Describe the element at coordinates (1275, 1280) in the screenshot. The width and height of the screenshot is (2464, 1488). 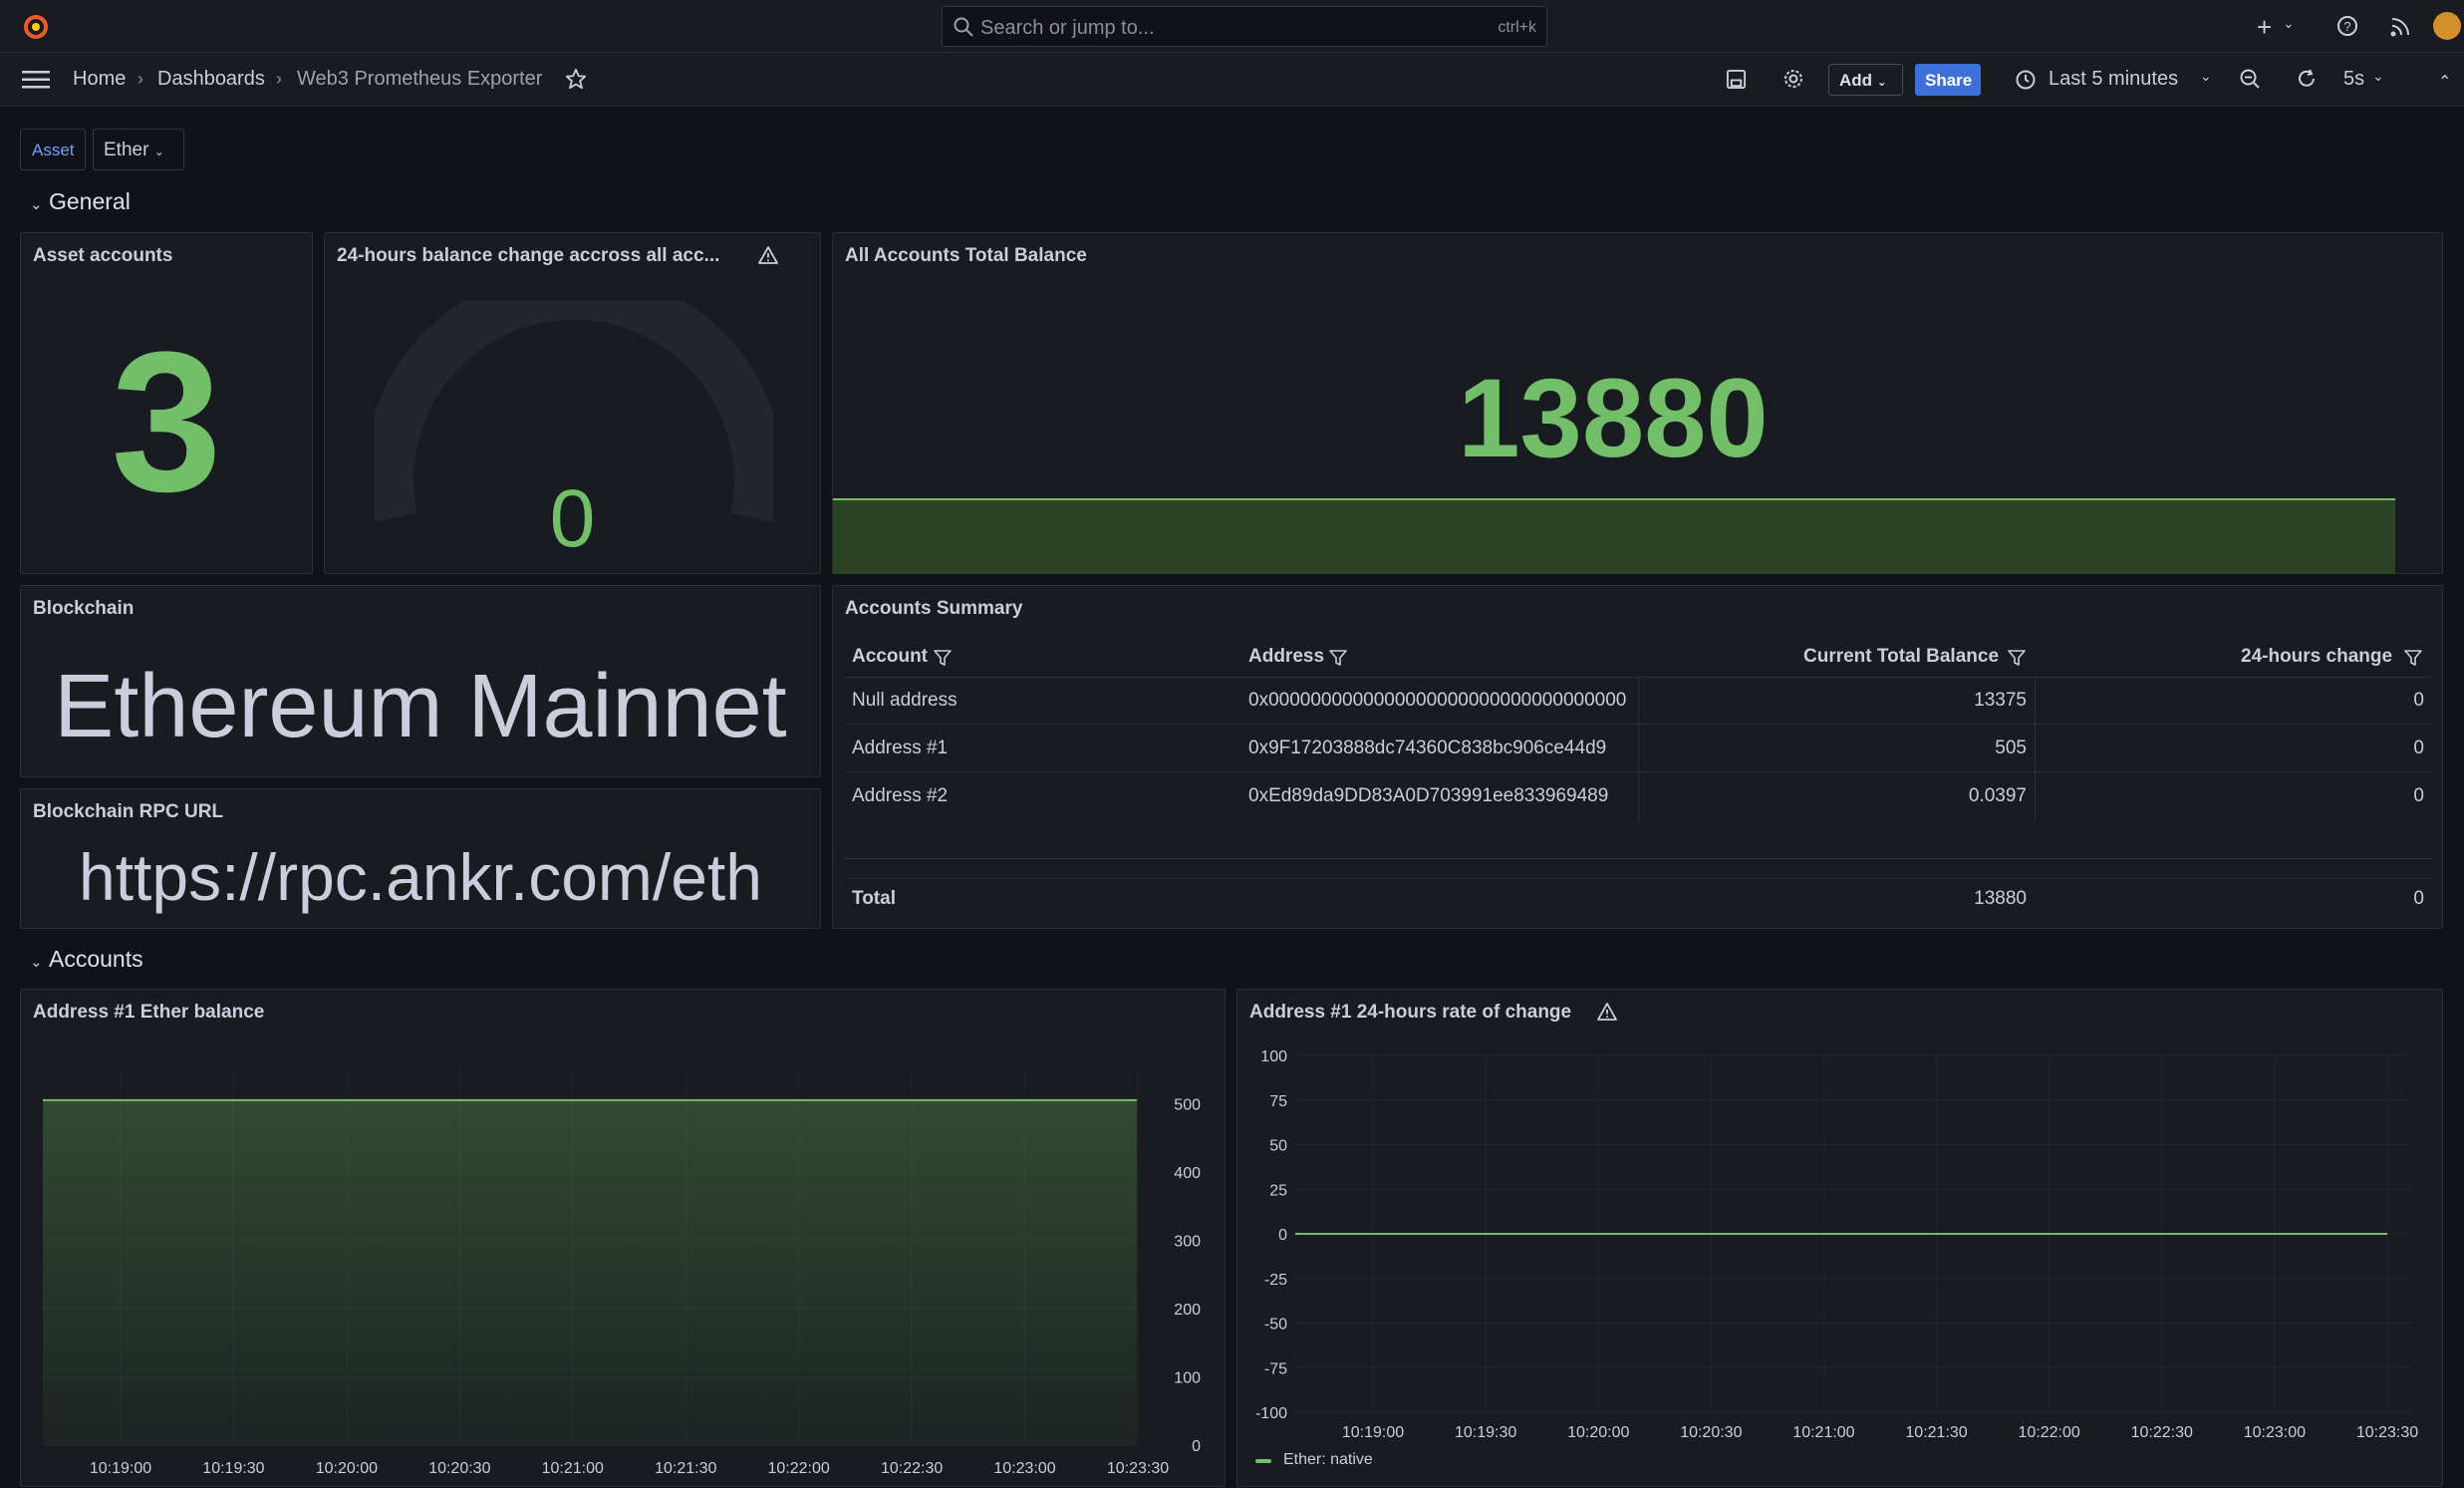
I see `y-tick-label: -25` at that location.